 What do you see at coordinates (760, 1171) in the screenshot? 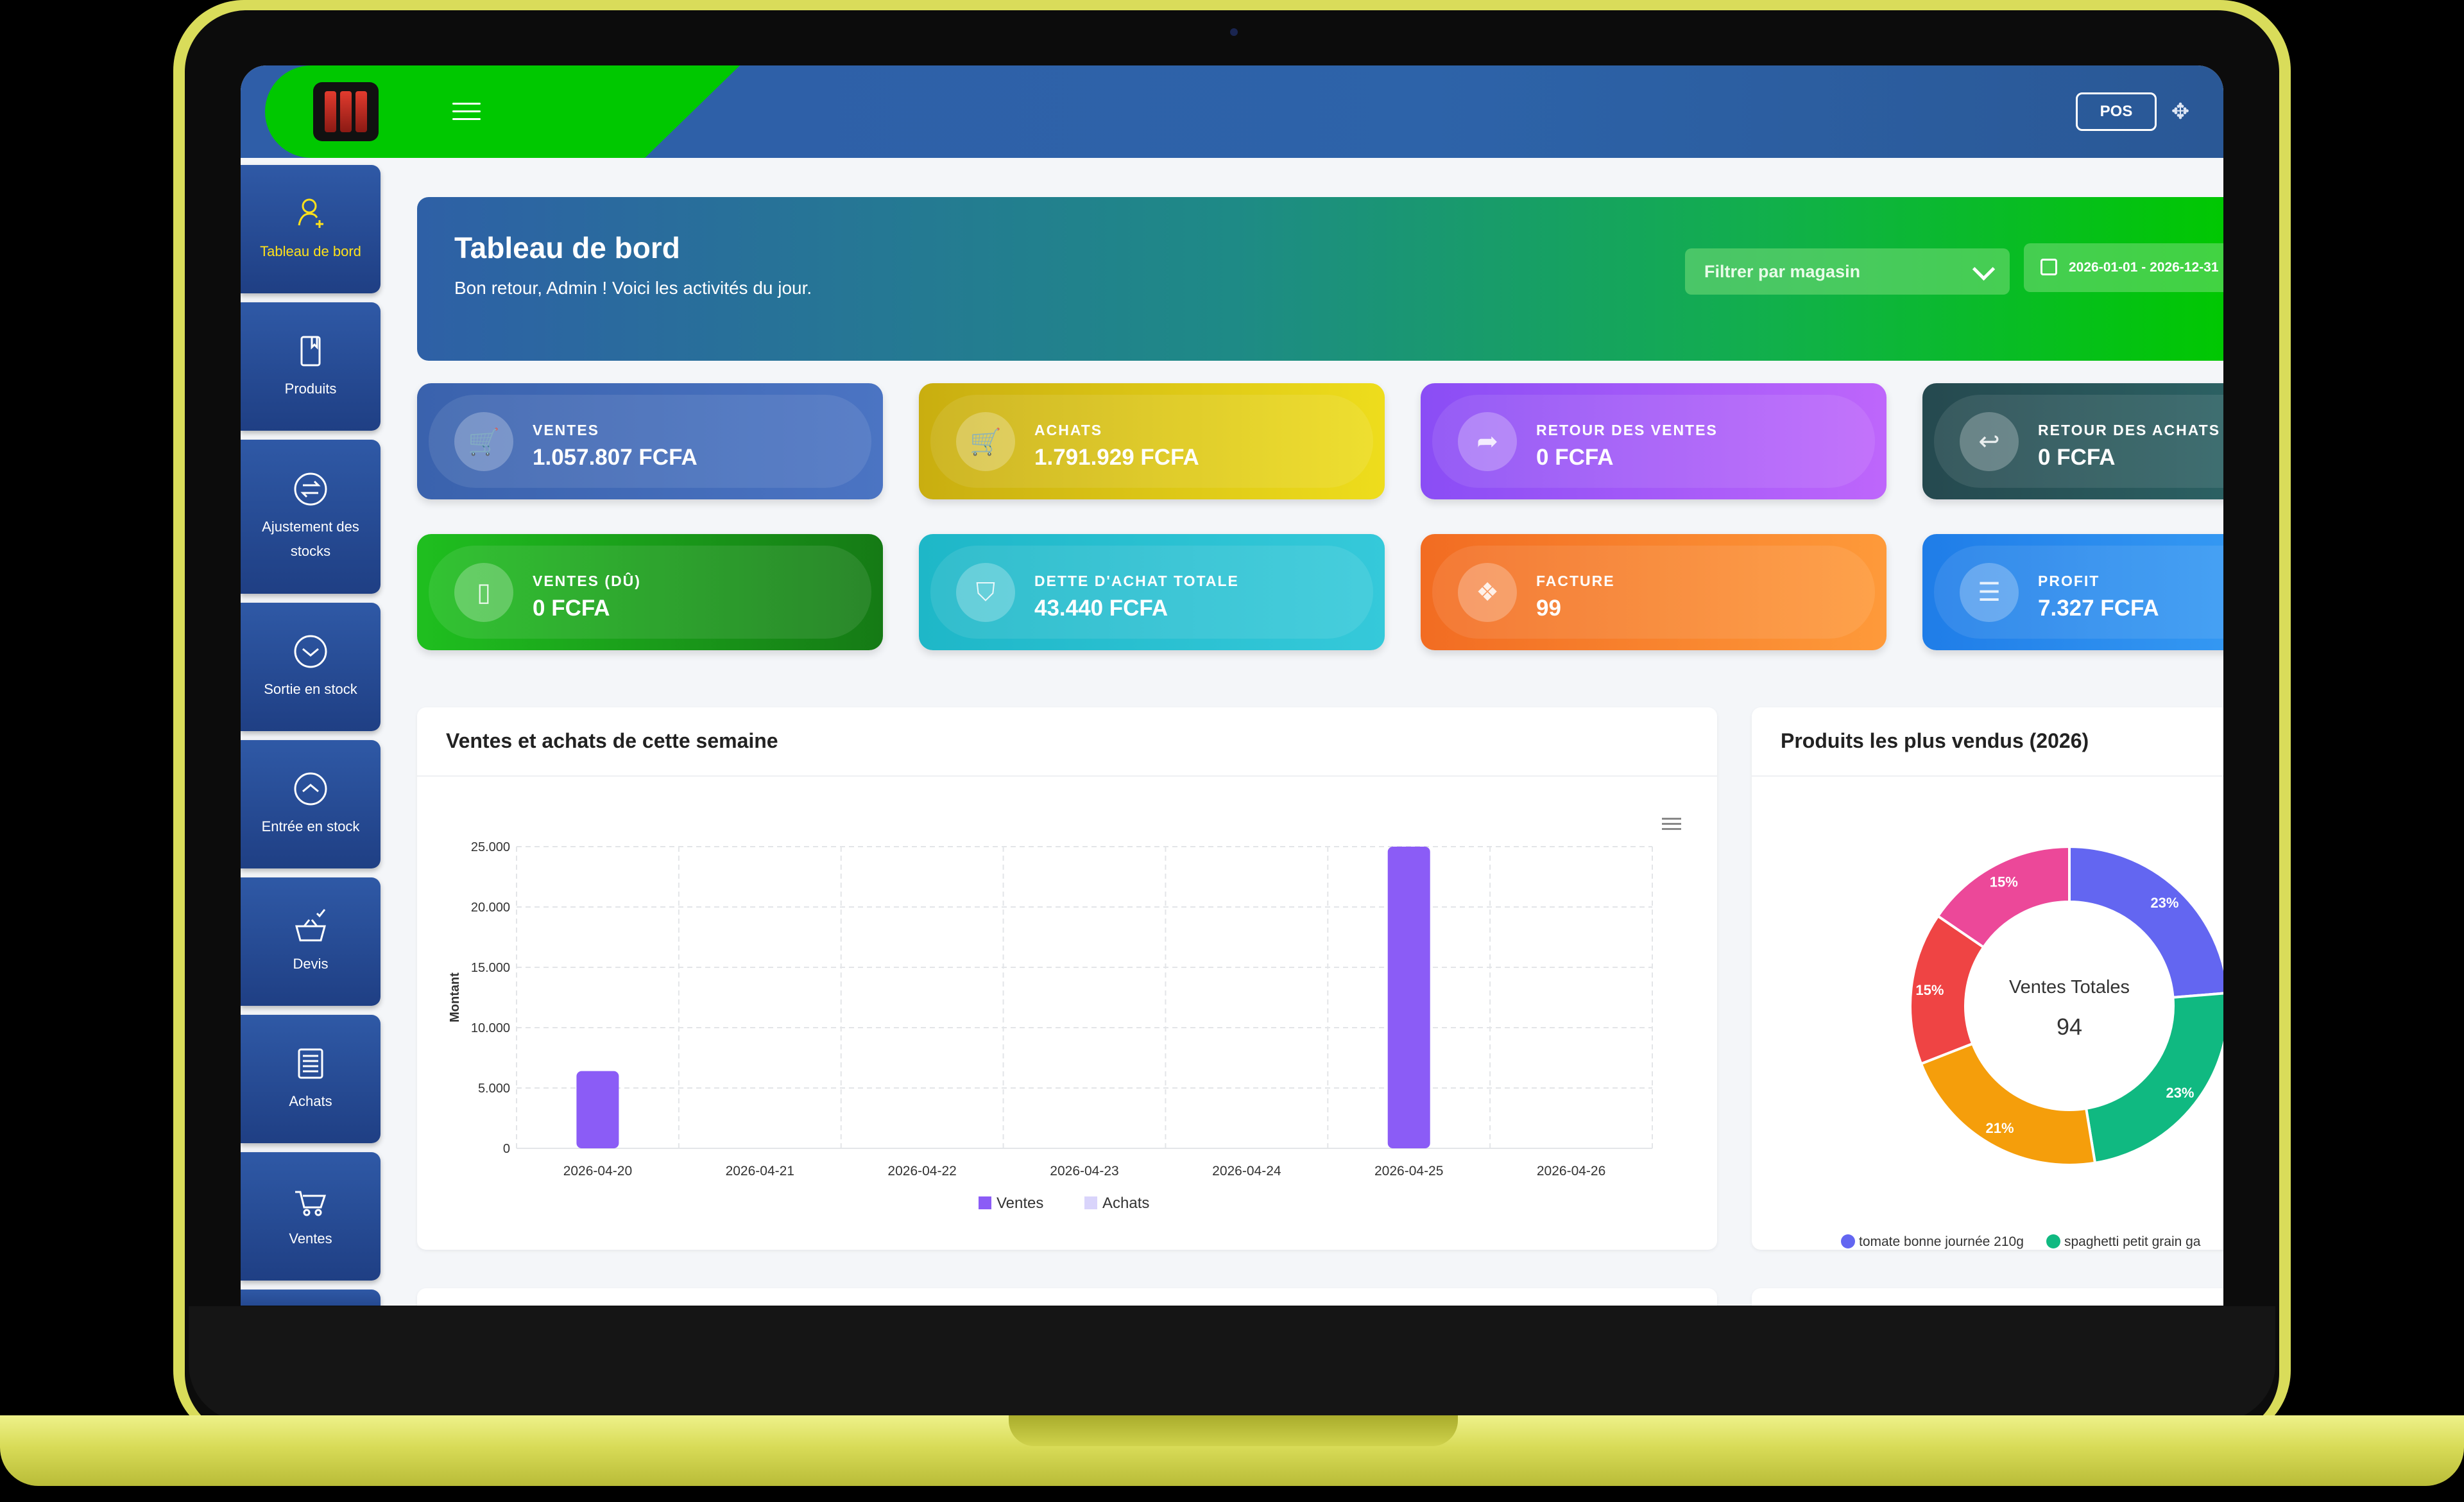
I see `x-tick-label: 2026-04-21` at bounding box center [760, 1171].